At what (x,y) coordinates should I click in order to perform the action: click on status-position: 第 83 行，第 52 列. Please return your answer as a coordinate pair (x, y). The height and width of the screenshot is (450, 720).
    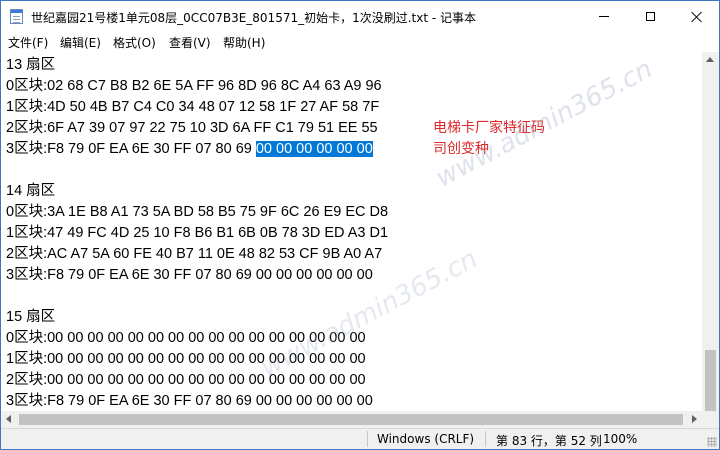
    Looking at the image, I should click on (549, 441).